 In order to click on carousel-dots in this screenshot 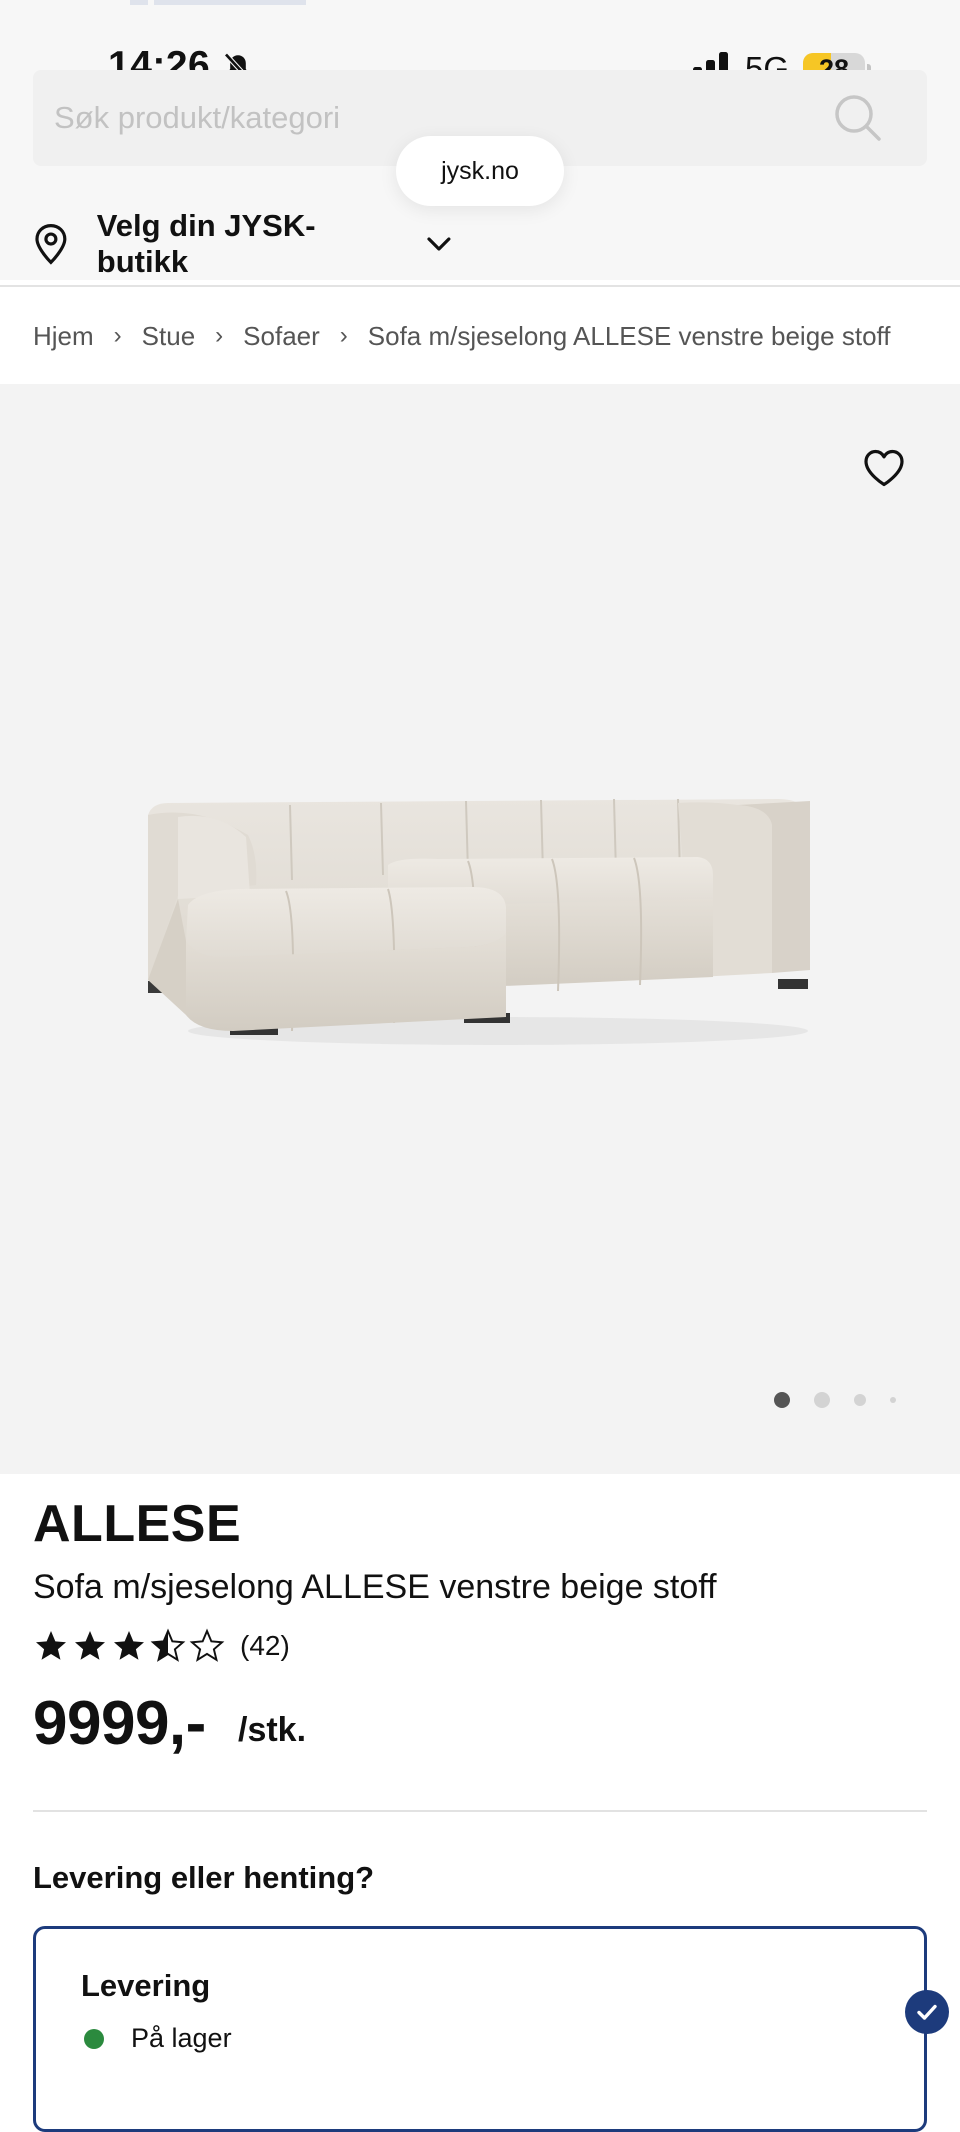, I will do `click(835, 1400)`.